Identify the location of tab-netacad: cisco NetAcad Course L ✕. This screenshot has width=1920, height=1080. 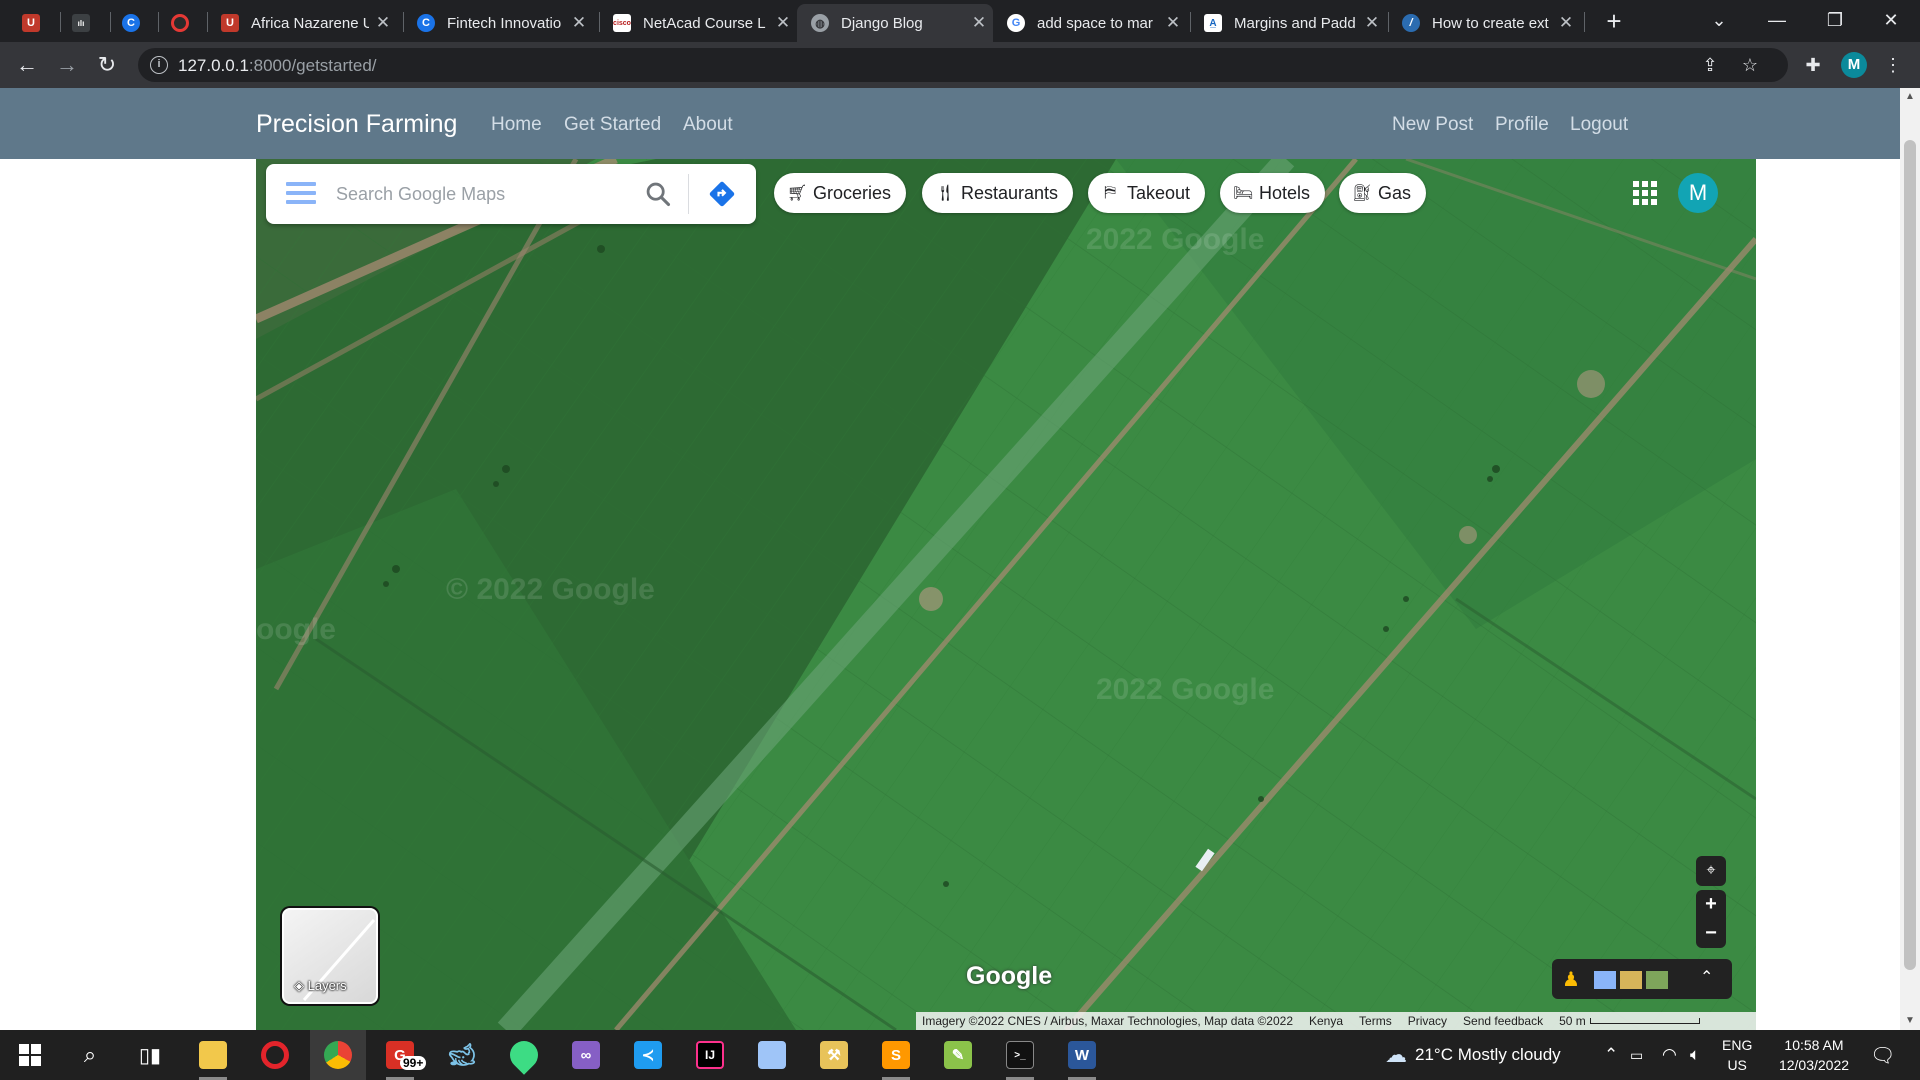
(698, 23).